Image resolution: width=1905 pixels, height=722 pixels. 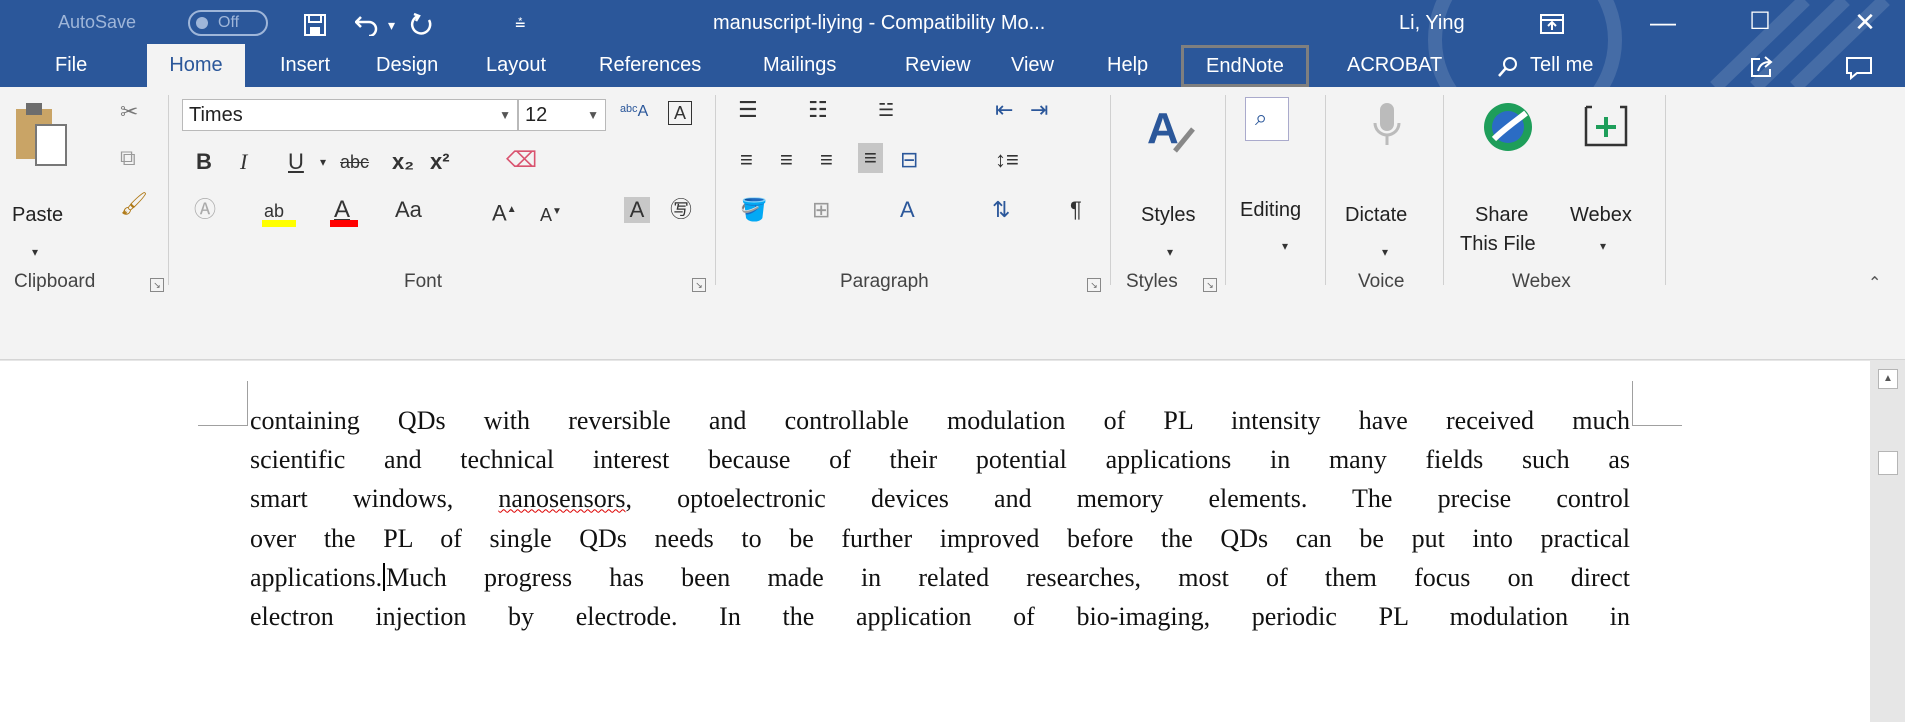 What do you see at coordinates (1874, 284) in the screenshot?
I see `collapse-ribbon-icon: ⌃` at bounding box center [1874, 284].